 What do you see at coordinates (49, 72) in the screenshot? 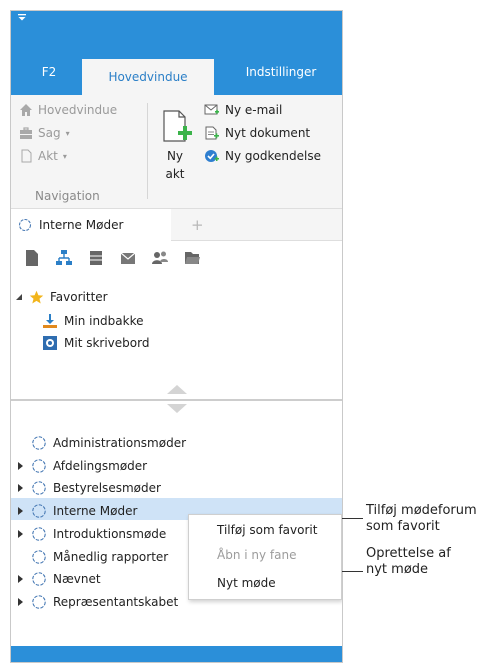
I see `tab-f2: F2` at bounding box center [49, 72].